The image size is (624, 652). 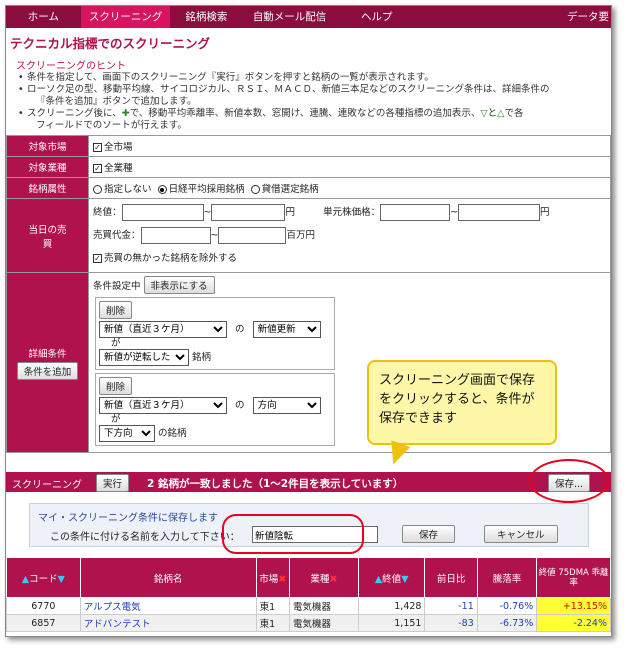 I want to click on top-nav: ホーム スクリーニング 銘柄検索 自動メール配信 ヘルプ データ要, so click(x=308, y=17).